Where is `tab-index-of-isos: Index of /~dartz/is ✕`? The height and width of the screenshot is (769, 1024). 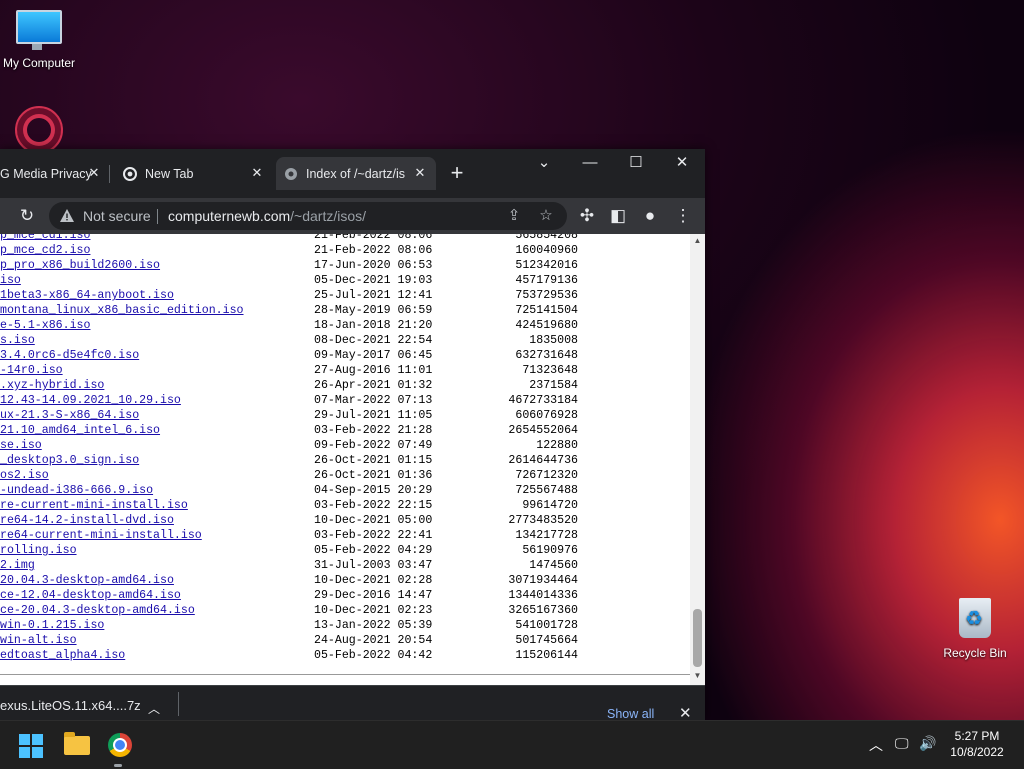 tab-index-of-isos: Index of /~dartz/is ✕ is located at coordinates (356, 173).